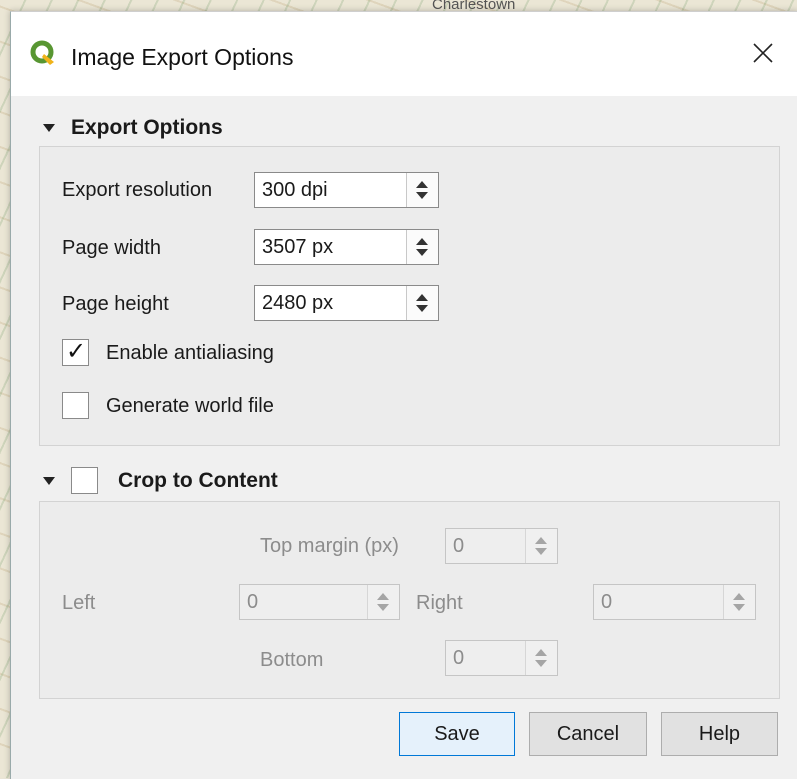 The height and width of the screenshot is (779, 797). Describe the element at coordinates (111, 248) in the screenshot. I see `page-width-label: Page width` at that location.